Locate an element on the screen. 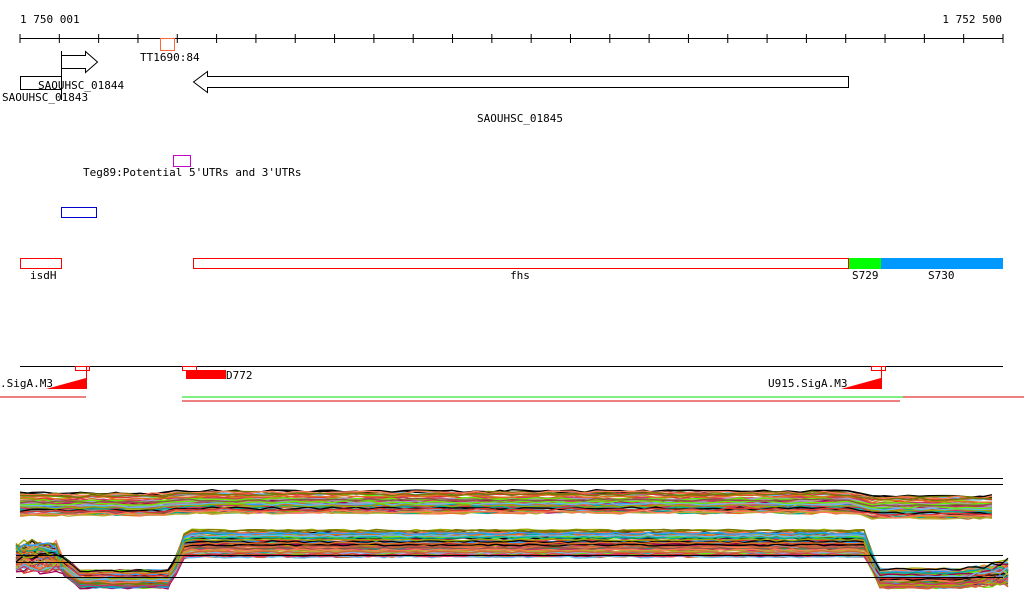 This screenshot has width=1024, height=611. ruler-start-label: 1 750 001 is located at coordinates (50, 19).